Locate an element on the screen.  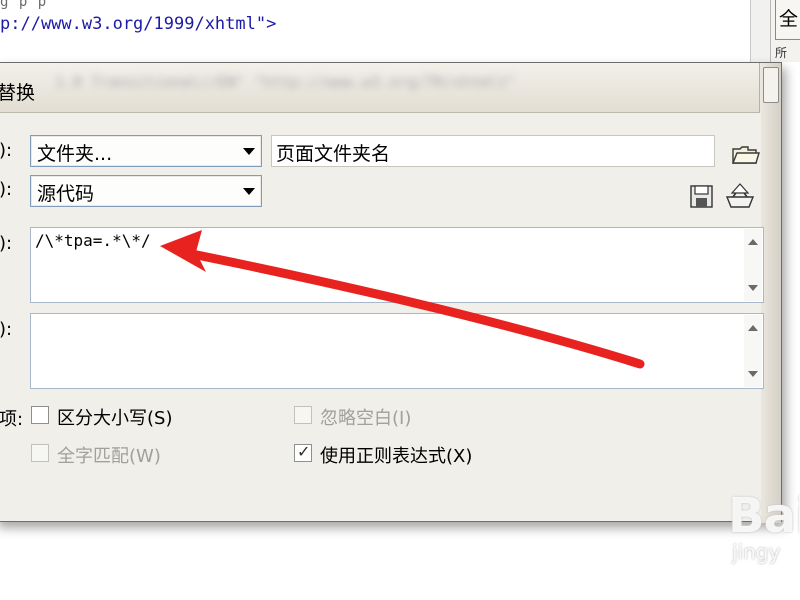
folder-path-value: 页面文件夹名 is located at coordinates (333, 154).